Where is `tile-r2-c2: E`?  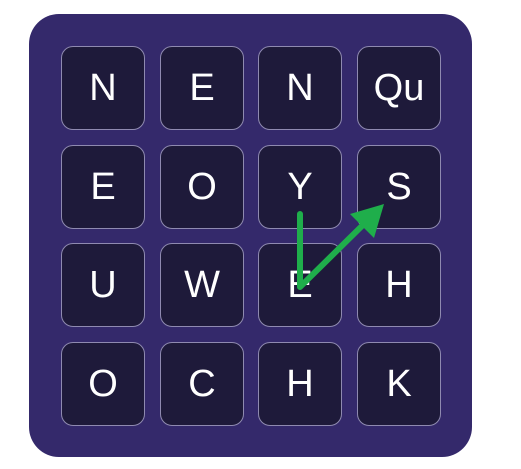 tile-r2-c2: E is located at coordinates (300, 285).